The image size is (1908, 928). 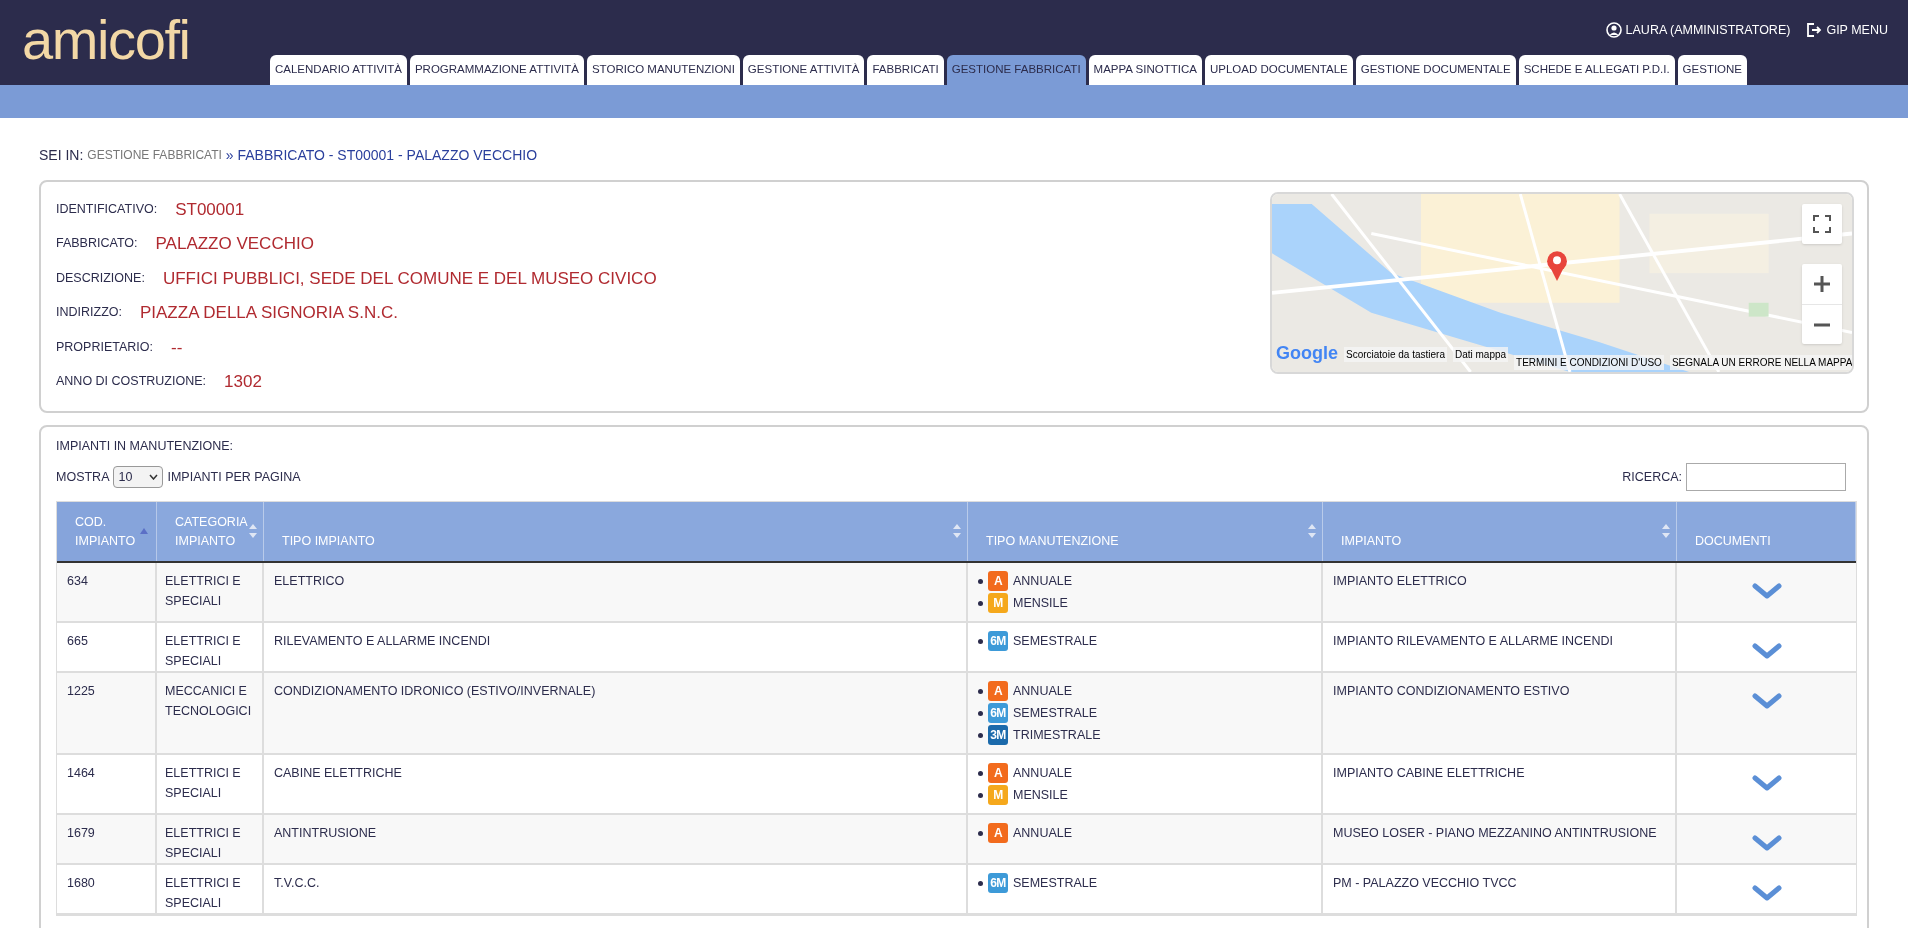 I want to click on column-label: TIPO MANUTENZIONE, so click(x=1052, y=541).